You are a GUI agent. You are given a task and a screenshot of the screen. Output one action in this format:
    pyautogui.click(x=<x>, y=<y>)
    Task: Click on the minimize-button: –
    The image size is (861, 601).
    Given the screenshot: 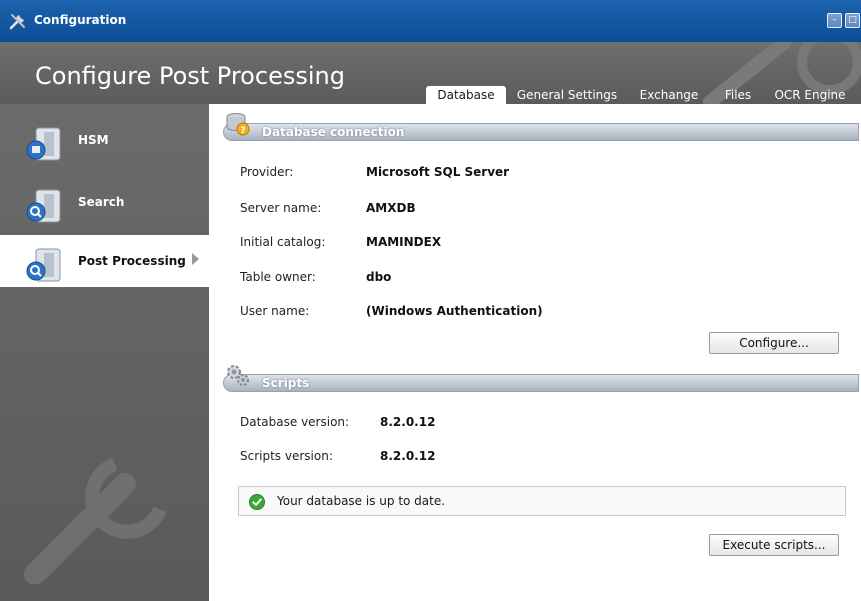 What is the action you would take?
    pyautogui.click(x=834, y=20)
    